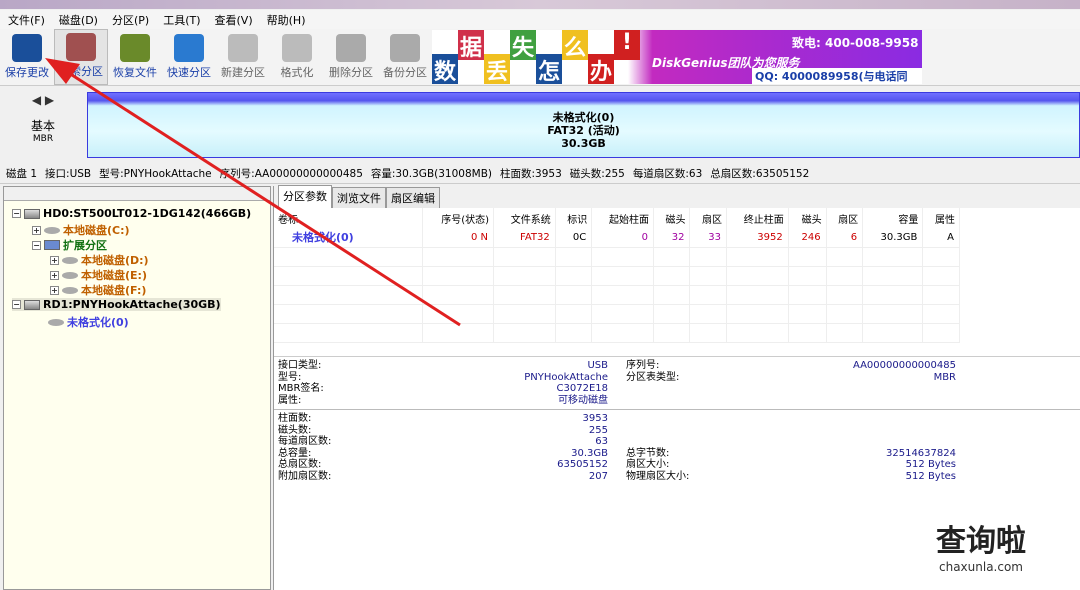 Image resolution: width=1080 pixels, height=590 pixels. What do you see at coordinates (981, 541) in the screenshot?
I see `watermark-name: 查询啦` at bounding box center [981, 541].